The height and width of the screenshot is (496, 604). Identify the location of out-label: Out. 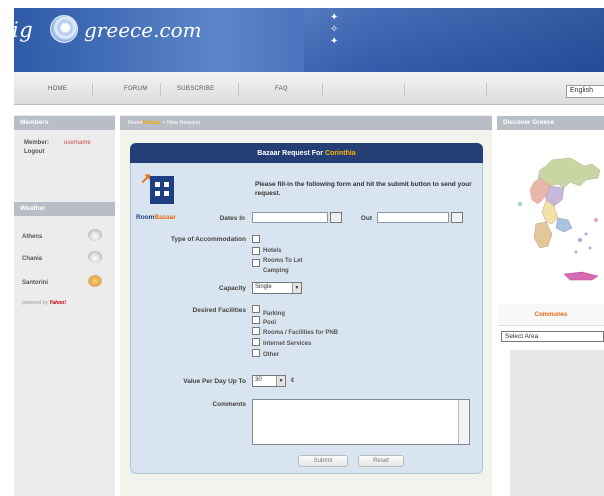
(366, 218).